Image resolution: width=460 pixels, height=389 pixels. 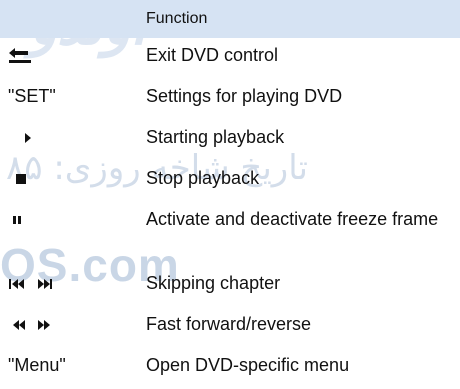 I want to click on skip-prev-next-icon, so click(x=31, y=284).